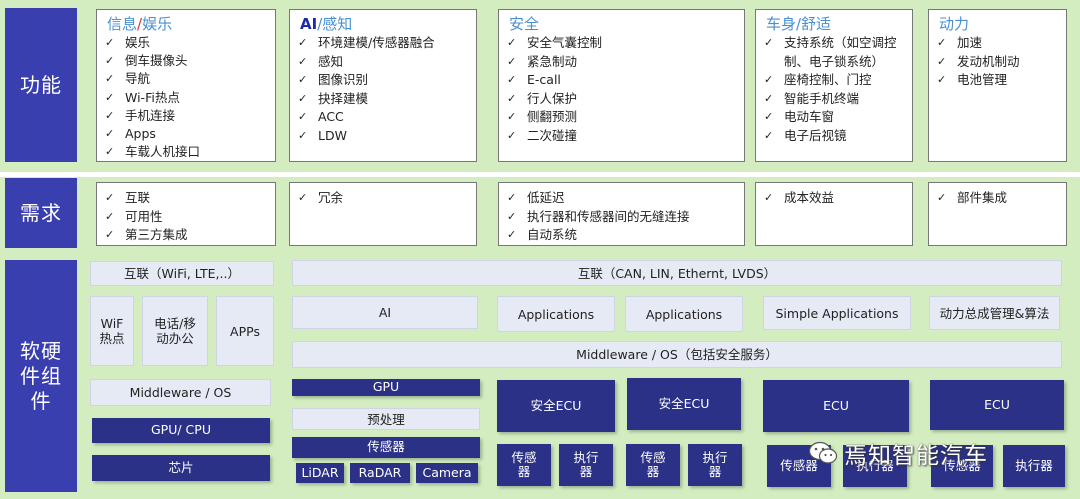  Describe the element at coordinates (180, 392) in the screenshot. I see `middleware-os-box: Middleware / OS` at that location.